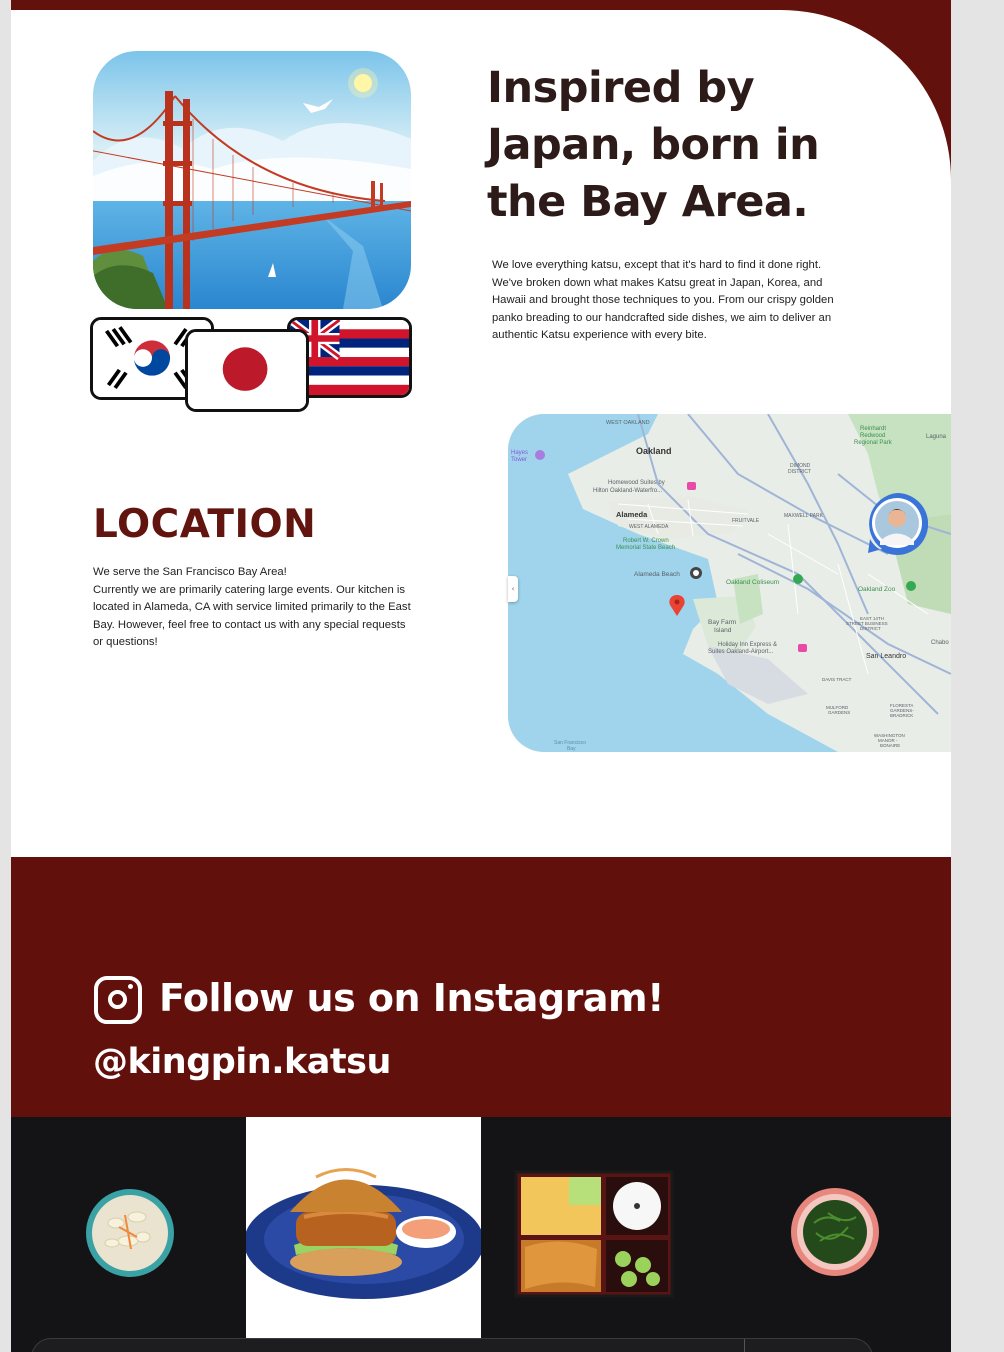  I want to click on intro-title: Inspired by Japan, born in the Bay Area., so click(653, 145).